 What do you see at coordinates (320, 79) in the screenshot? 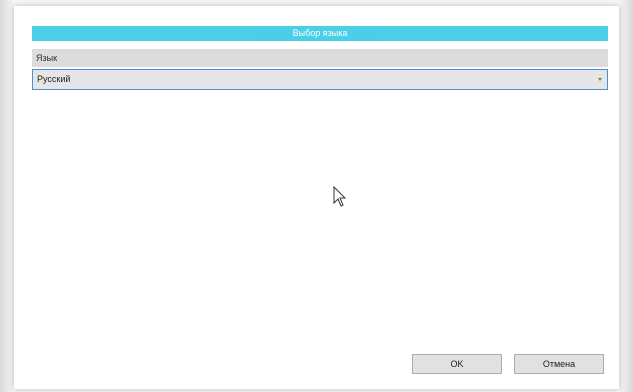
I see `language-select: Русский` at bounding box center [320, 79].